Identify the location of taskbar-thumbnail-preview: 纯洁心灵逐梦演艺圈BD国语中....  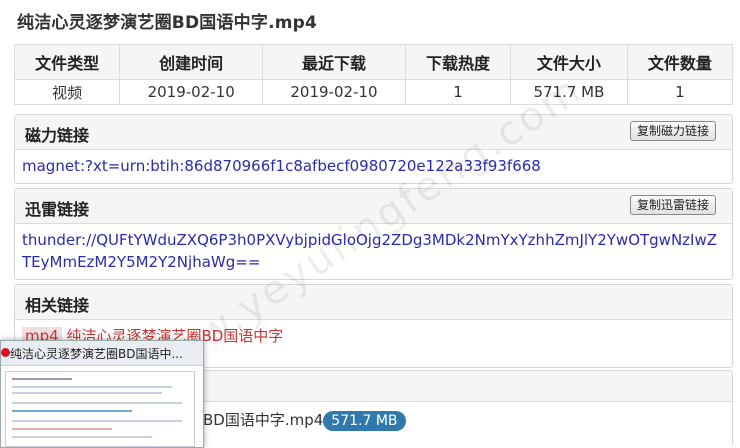
(102, 394).